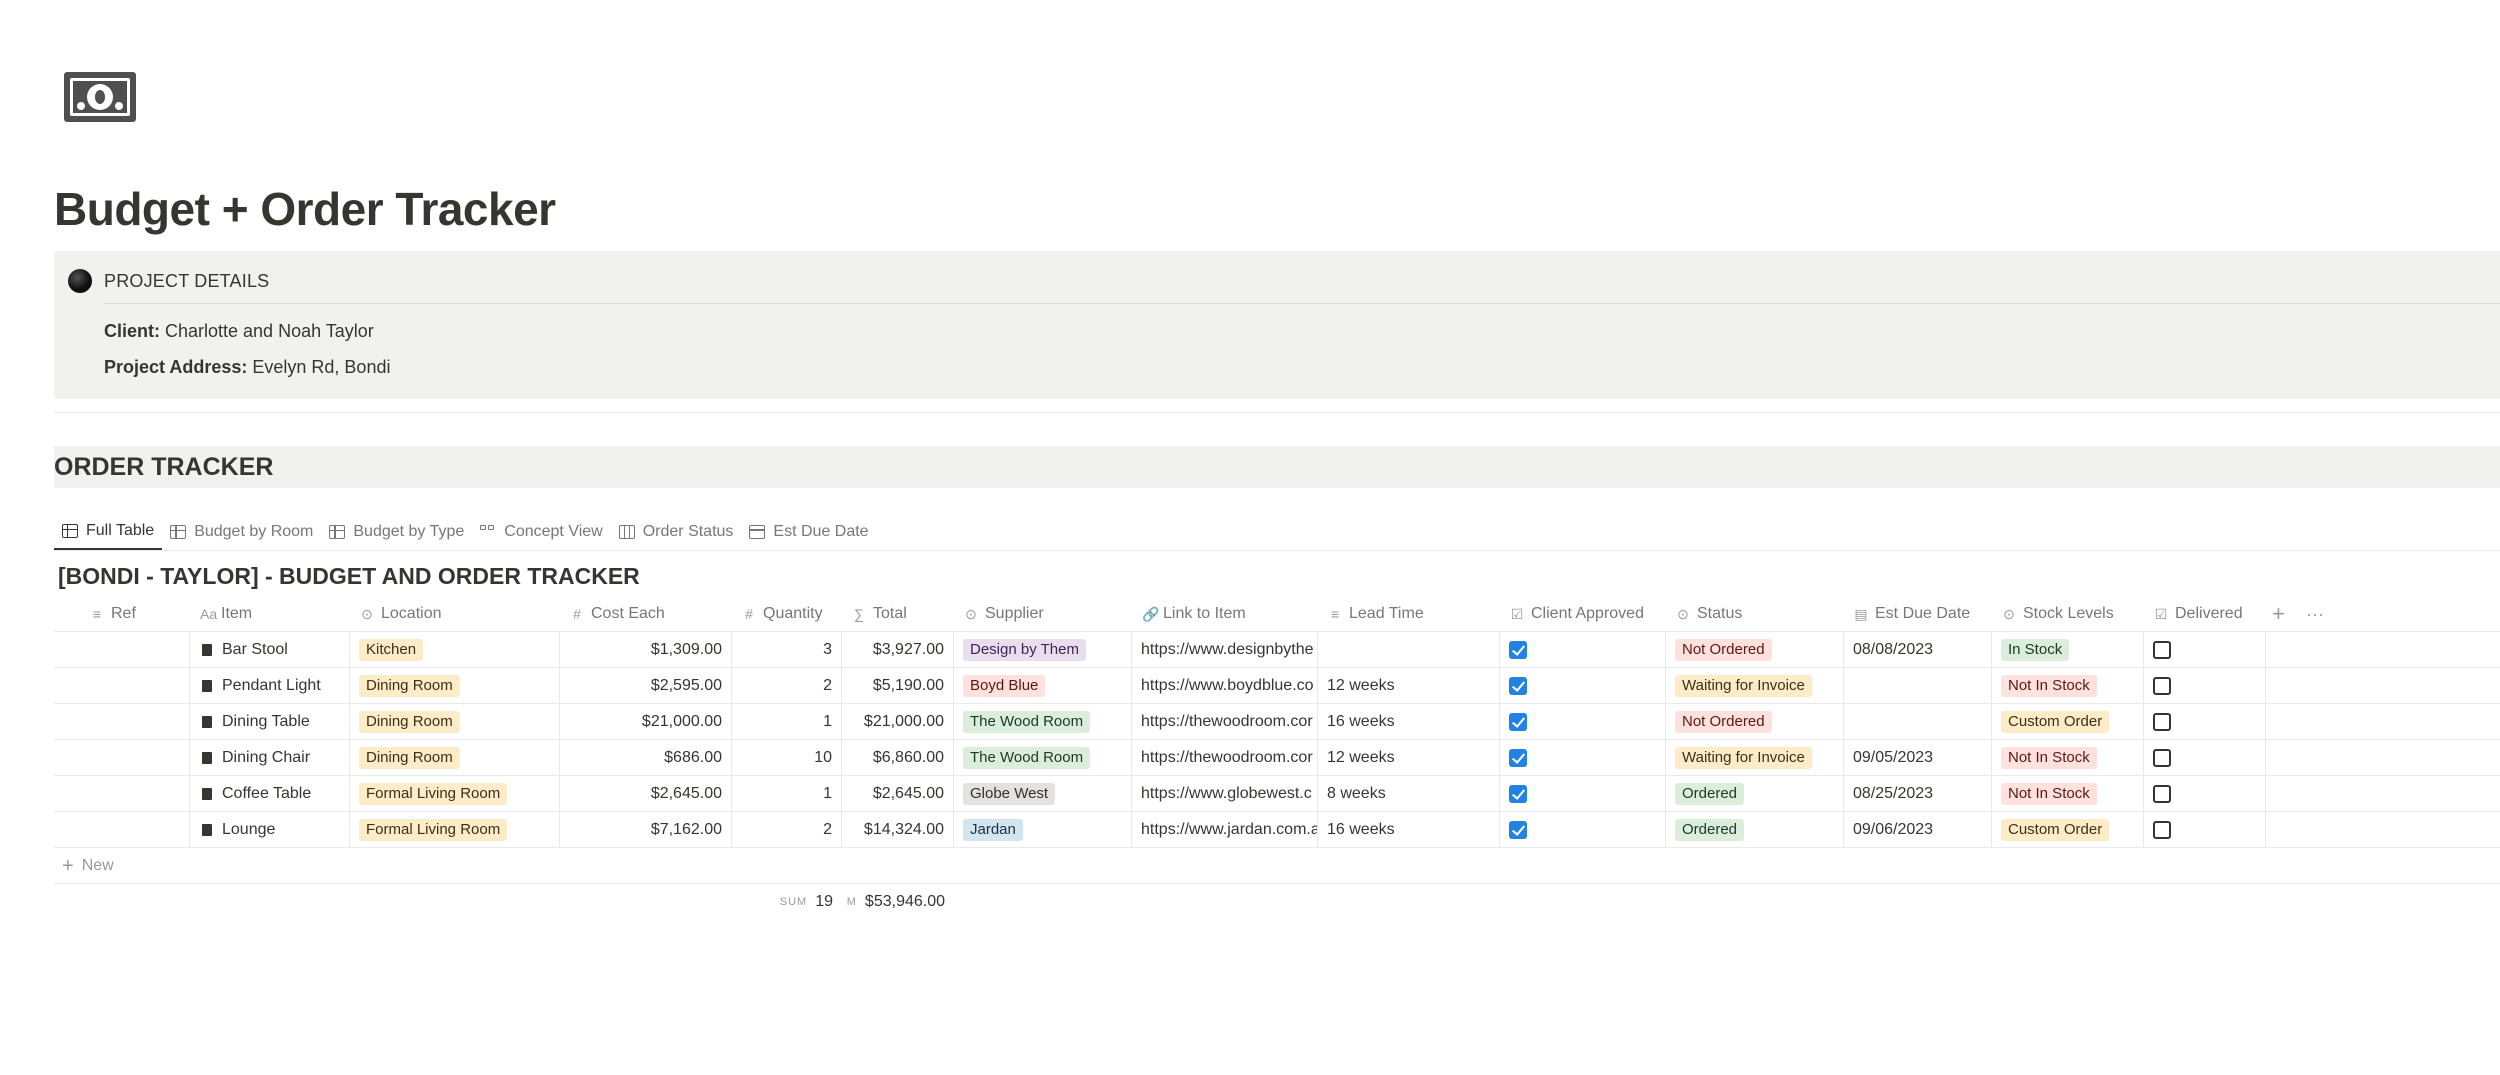 This screenshot has height=1075, width=2500. I want to click on quantity-sum: SUM 19, so click(787, 902).